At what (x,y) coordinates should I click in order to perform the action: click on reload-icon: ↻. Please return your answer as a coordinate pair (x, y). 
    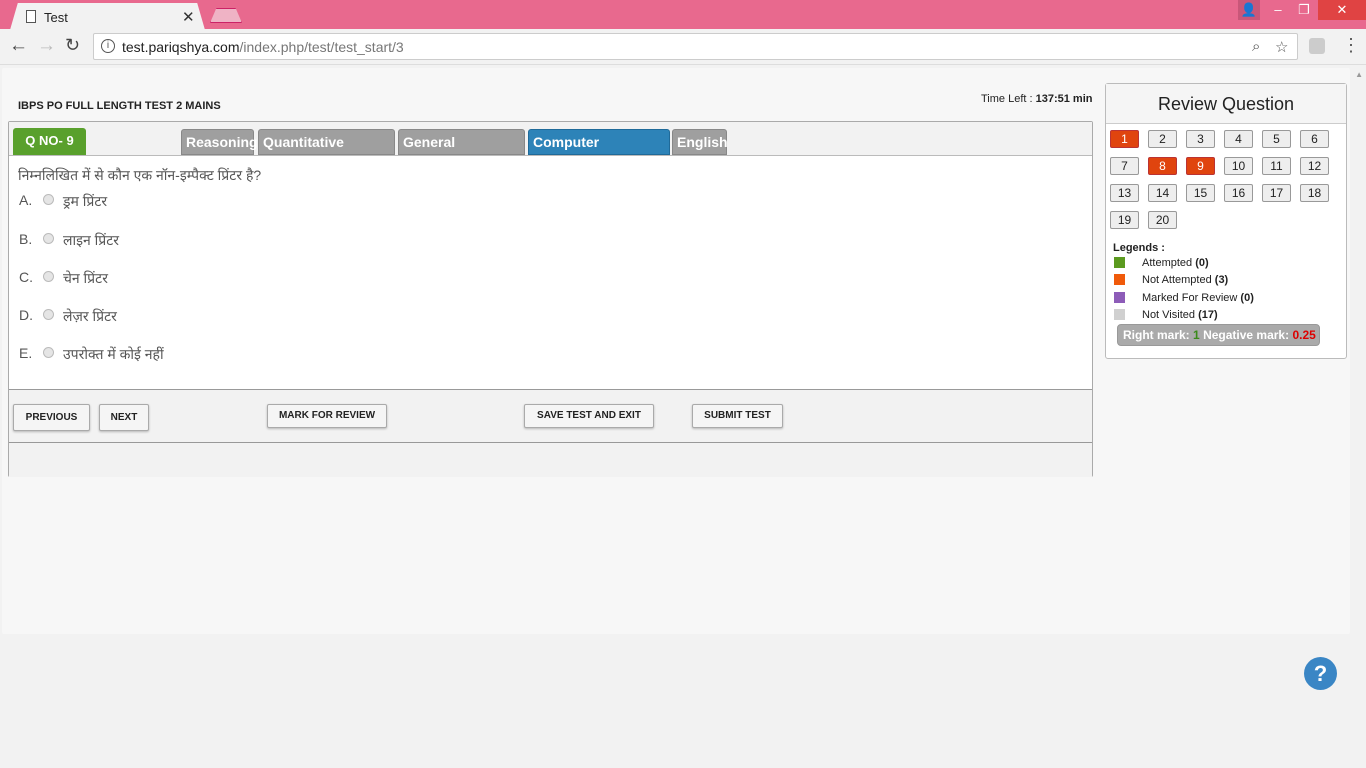
    Looking at the image, I should click on (72, 45).